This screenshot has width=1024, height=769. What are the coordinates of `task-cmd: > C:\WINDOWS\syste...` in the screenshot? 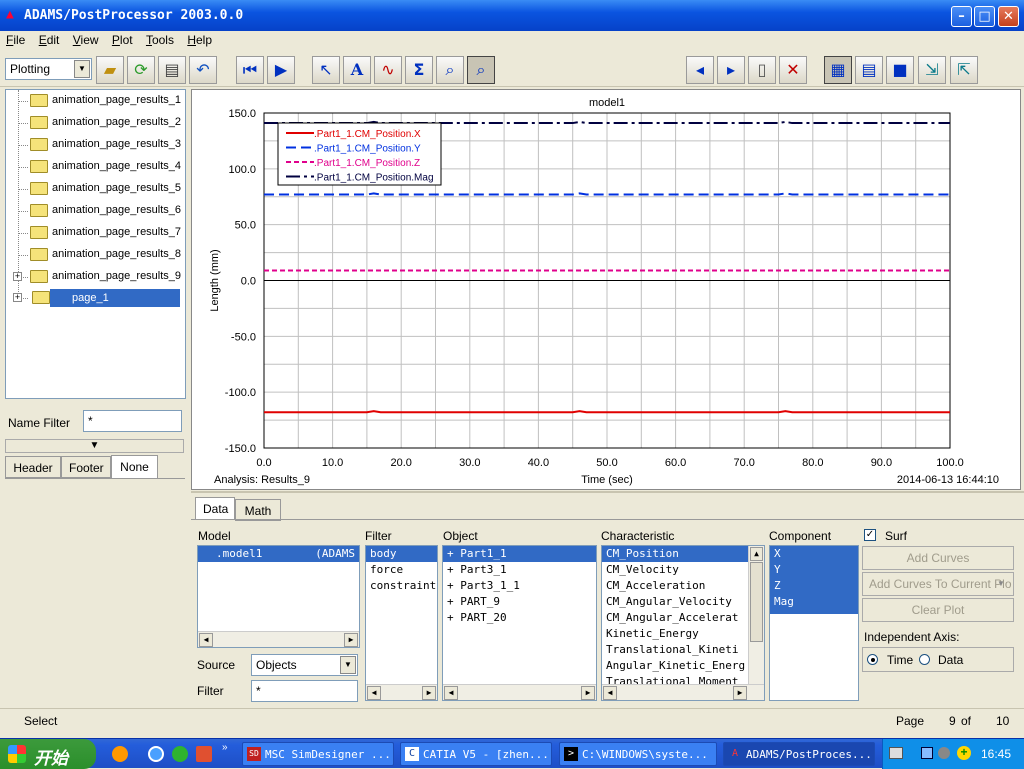 It's located at (638, 754).